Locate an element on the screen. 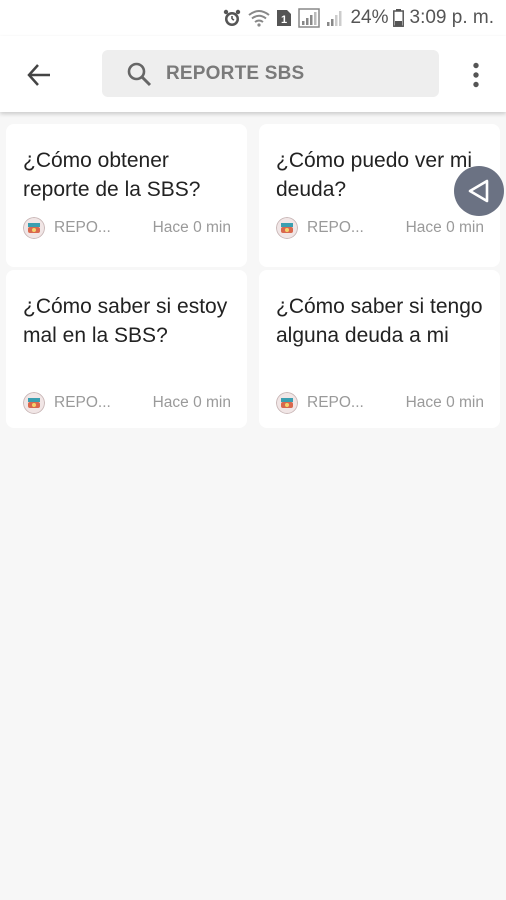 The image size is (506, 900). alarm-icon is located at coordinates (232, 18).